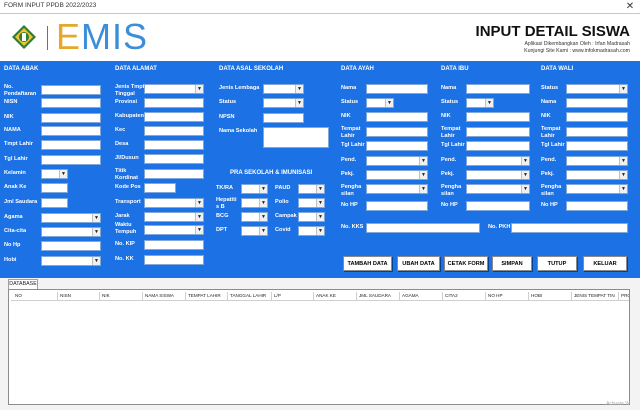  What do you see at coordinates (423, 228) in the screenshot?
I see `no-kks-field` at bounding box center [423, 228].